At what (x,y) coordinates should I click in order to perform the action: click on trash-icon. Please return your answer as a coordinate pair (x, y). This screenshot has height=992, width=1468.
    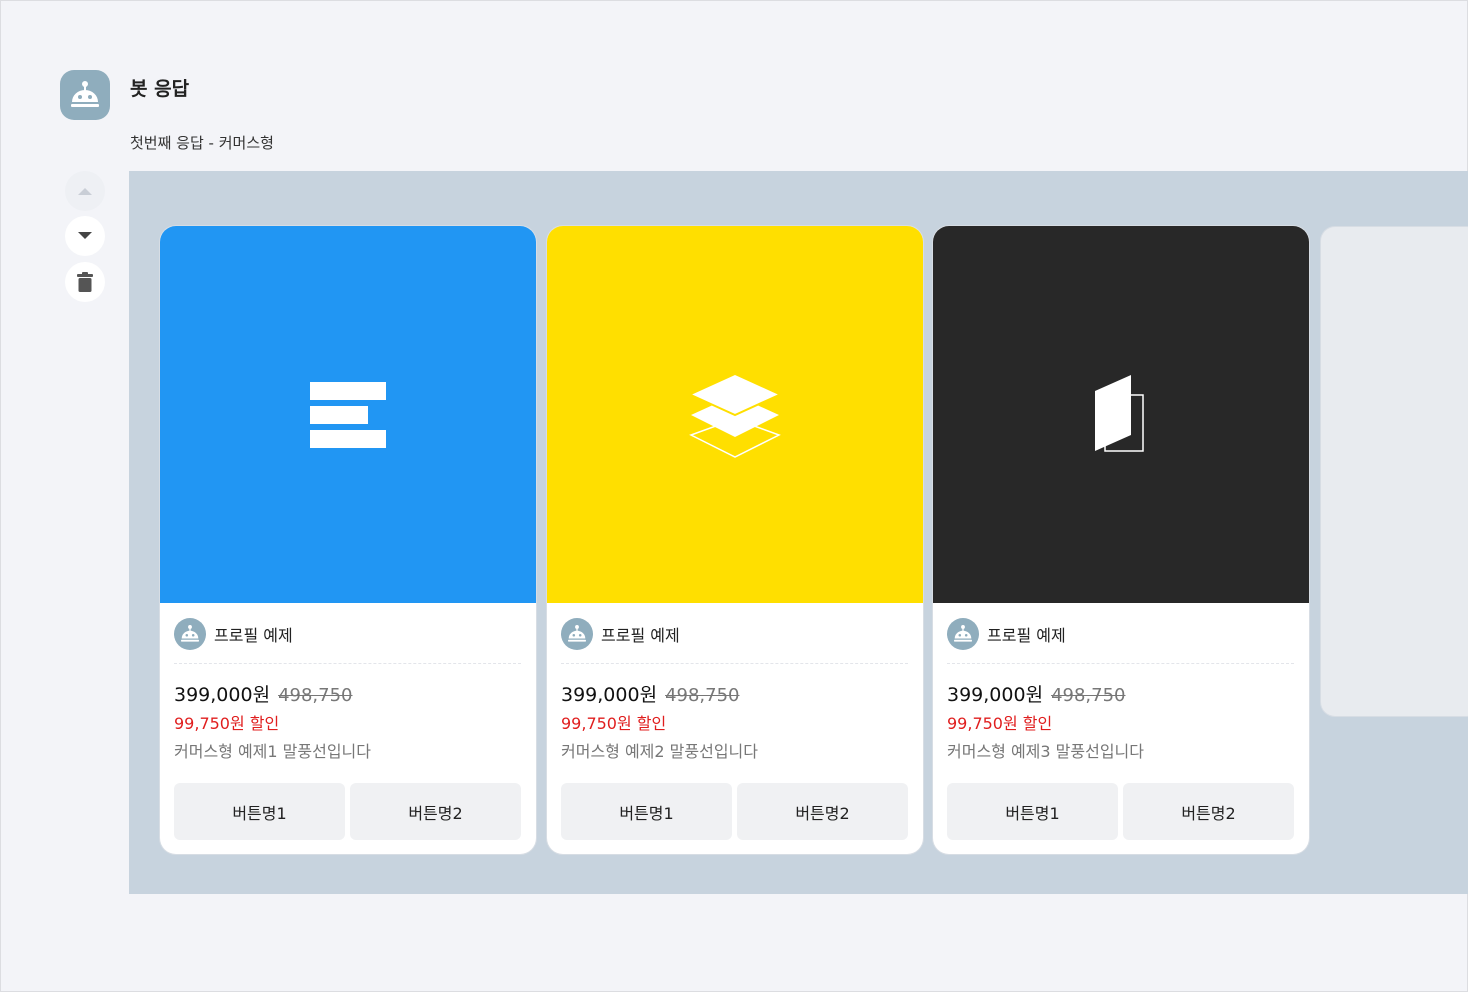
    Looking at the image, I should click on (85, 282).